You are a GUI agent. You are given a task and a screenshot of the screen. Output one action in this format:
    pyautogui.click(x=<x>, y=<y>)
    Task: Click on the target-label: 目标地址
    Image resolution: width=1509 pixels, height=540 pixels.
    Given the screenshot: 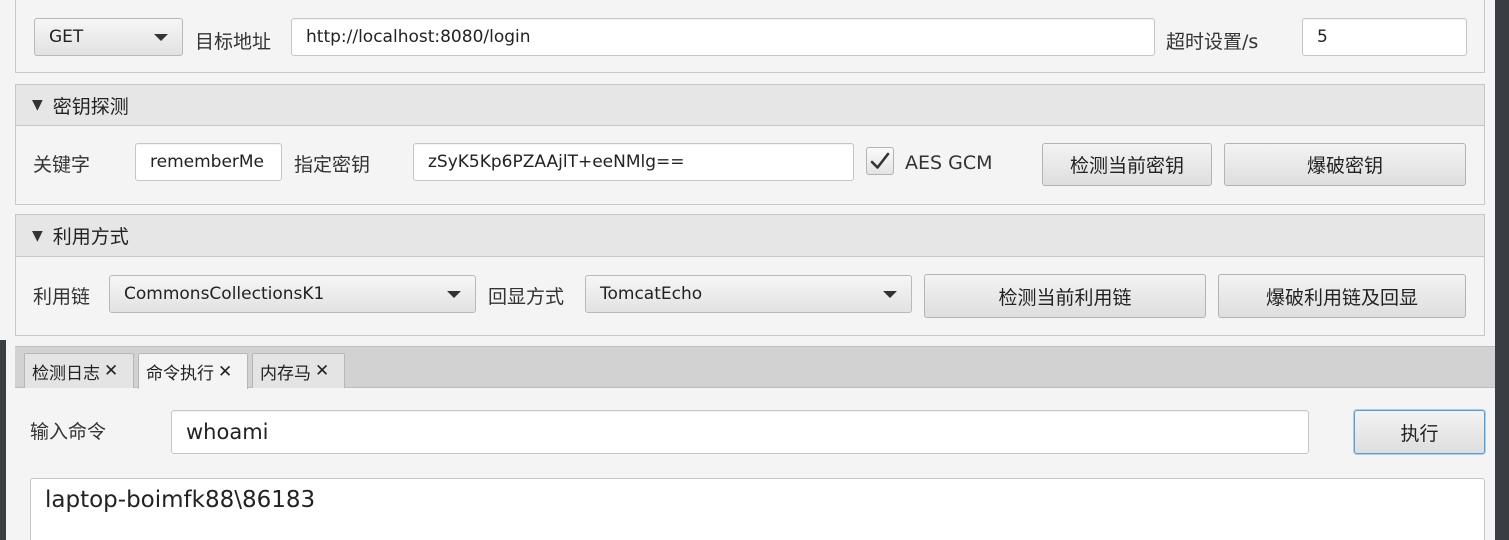 What is the action you would take?
    pyautogui.click(x=233, y=41)
    